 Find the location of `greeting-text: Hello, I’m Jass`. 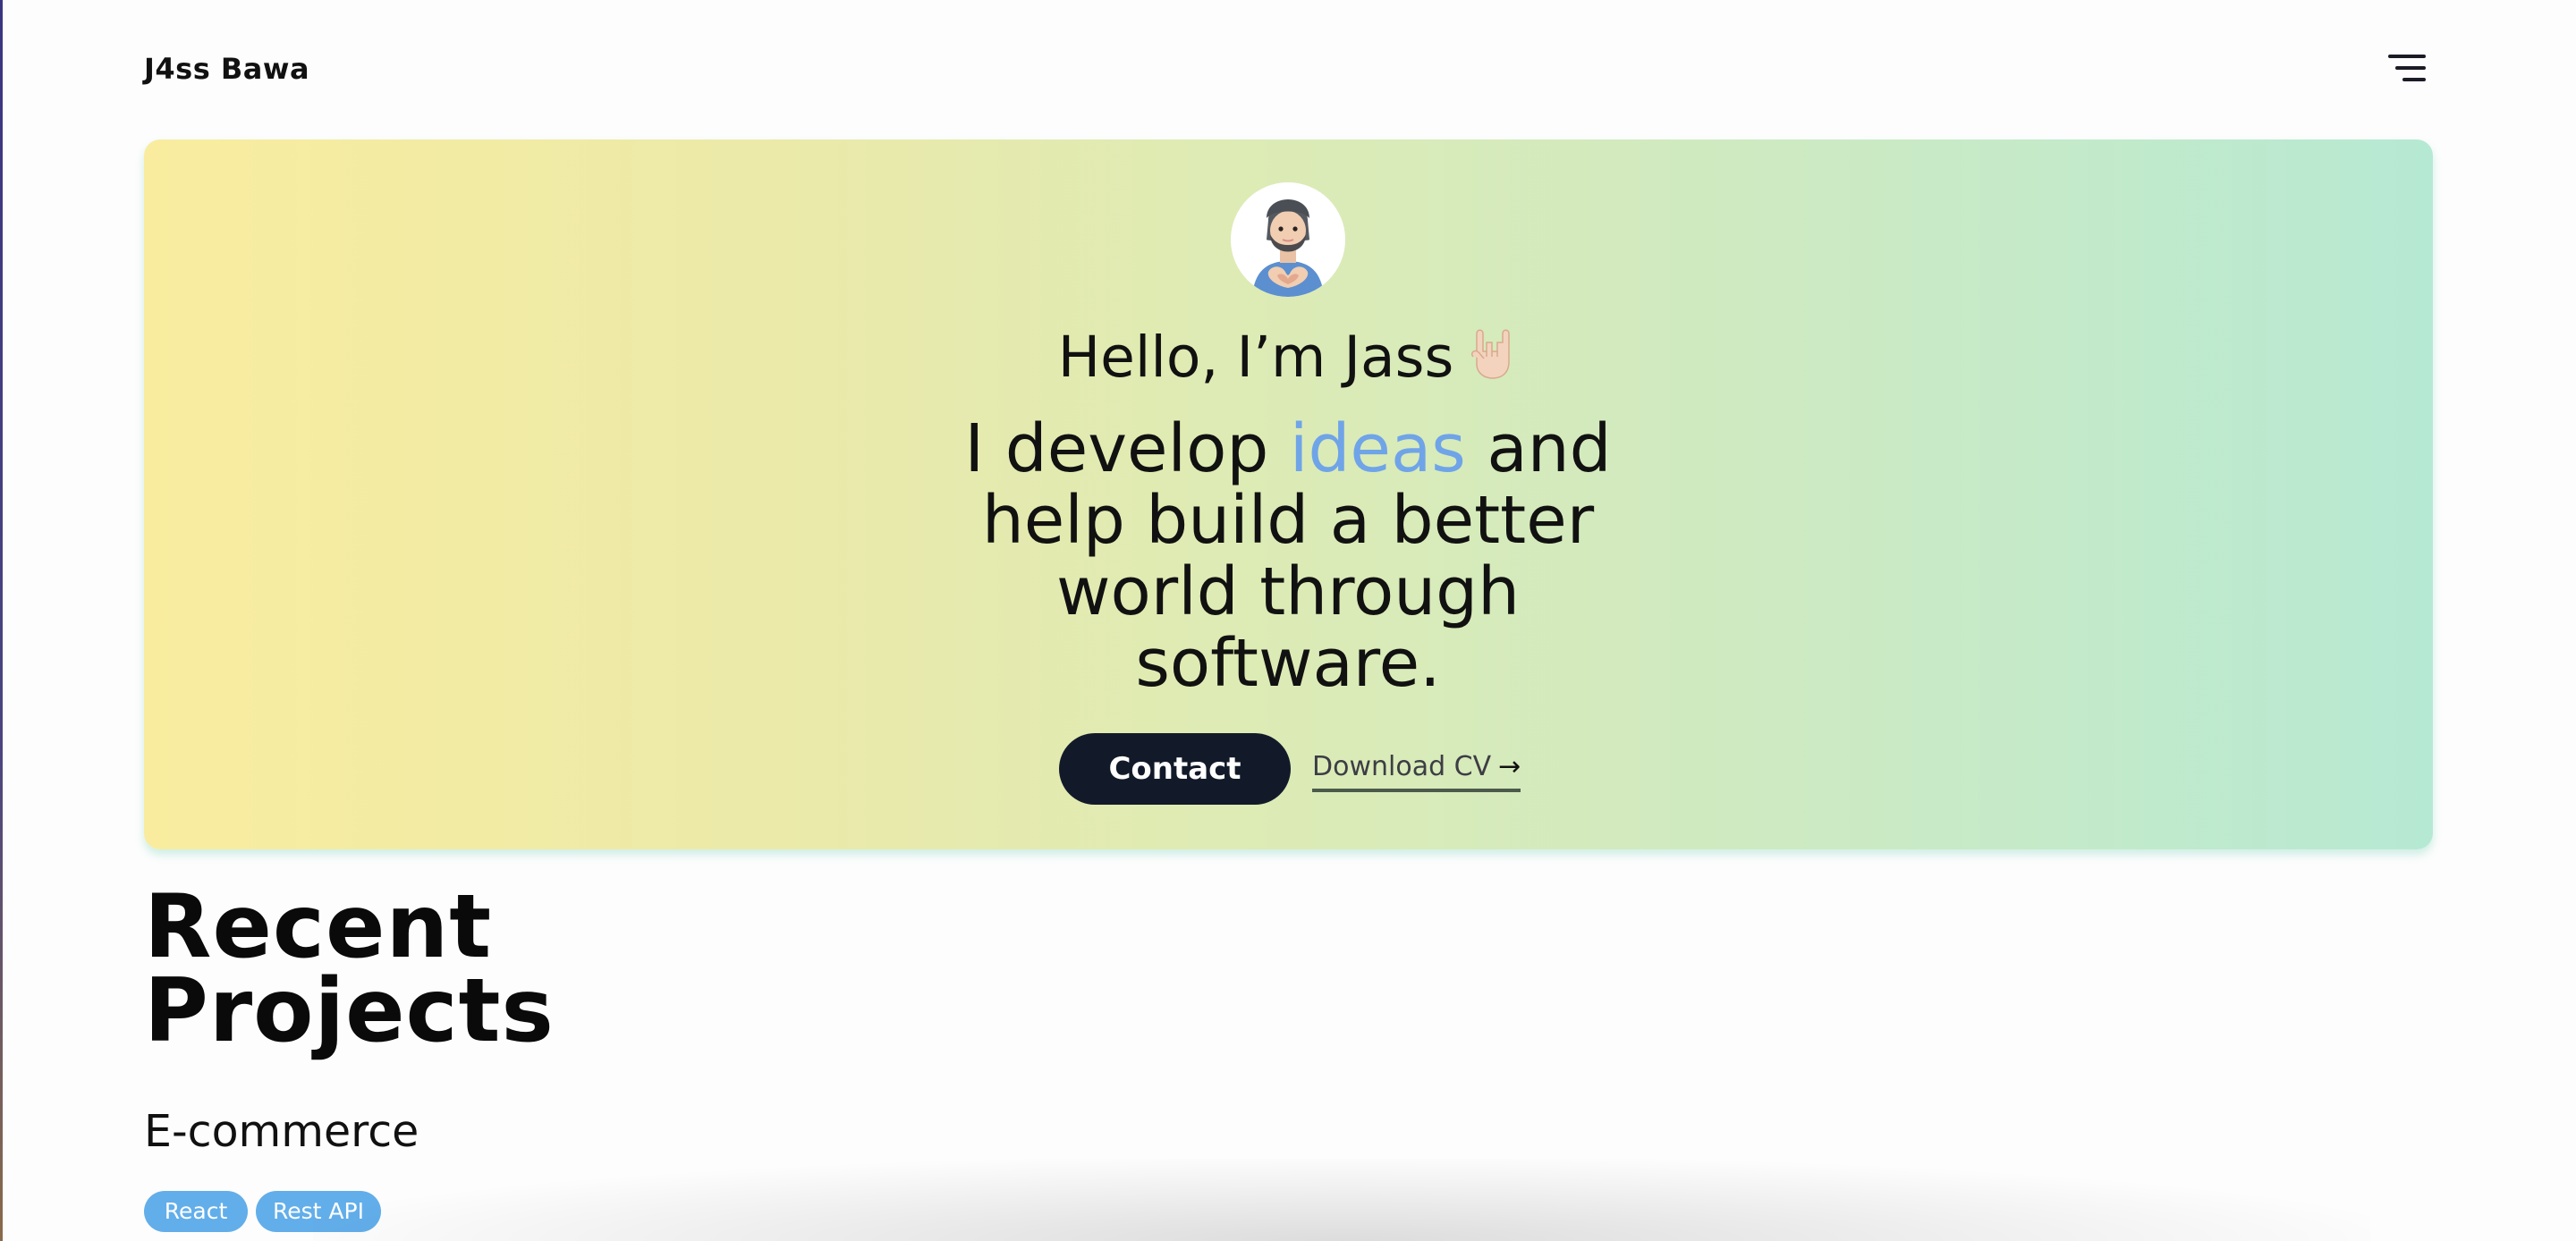

greeting-text: Hello, I’m Jass is located at coordinates (1255, 357).